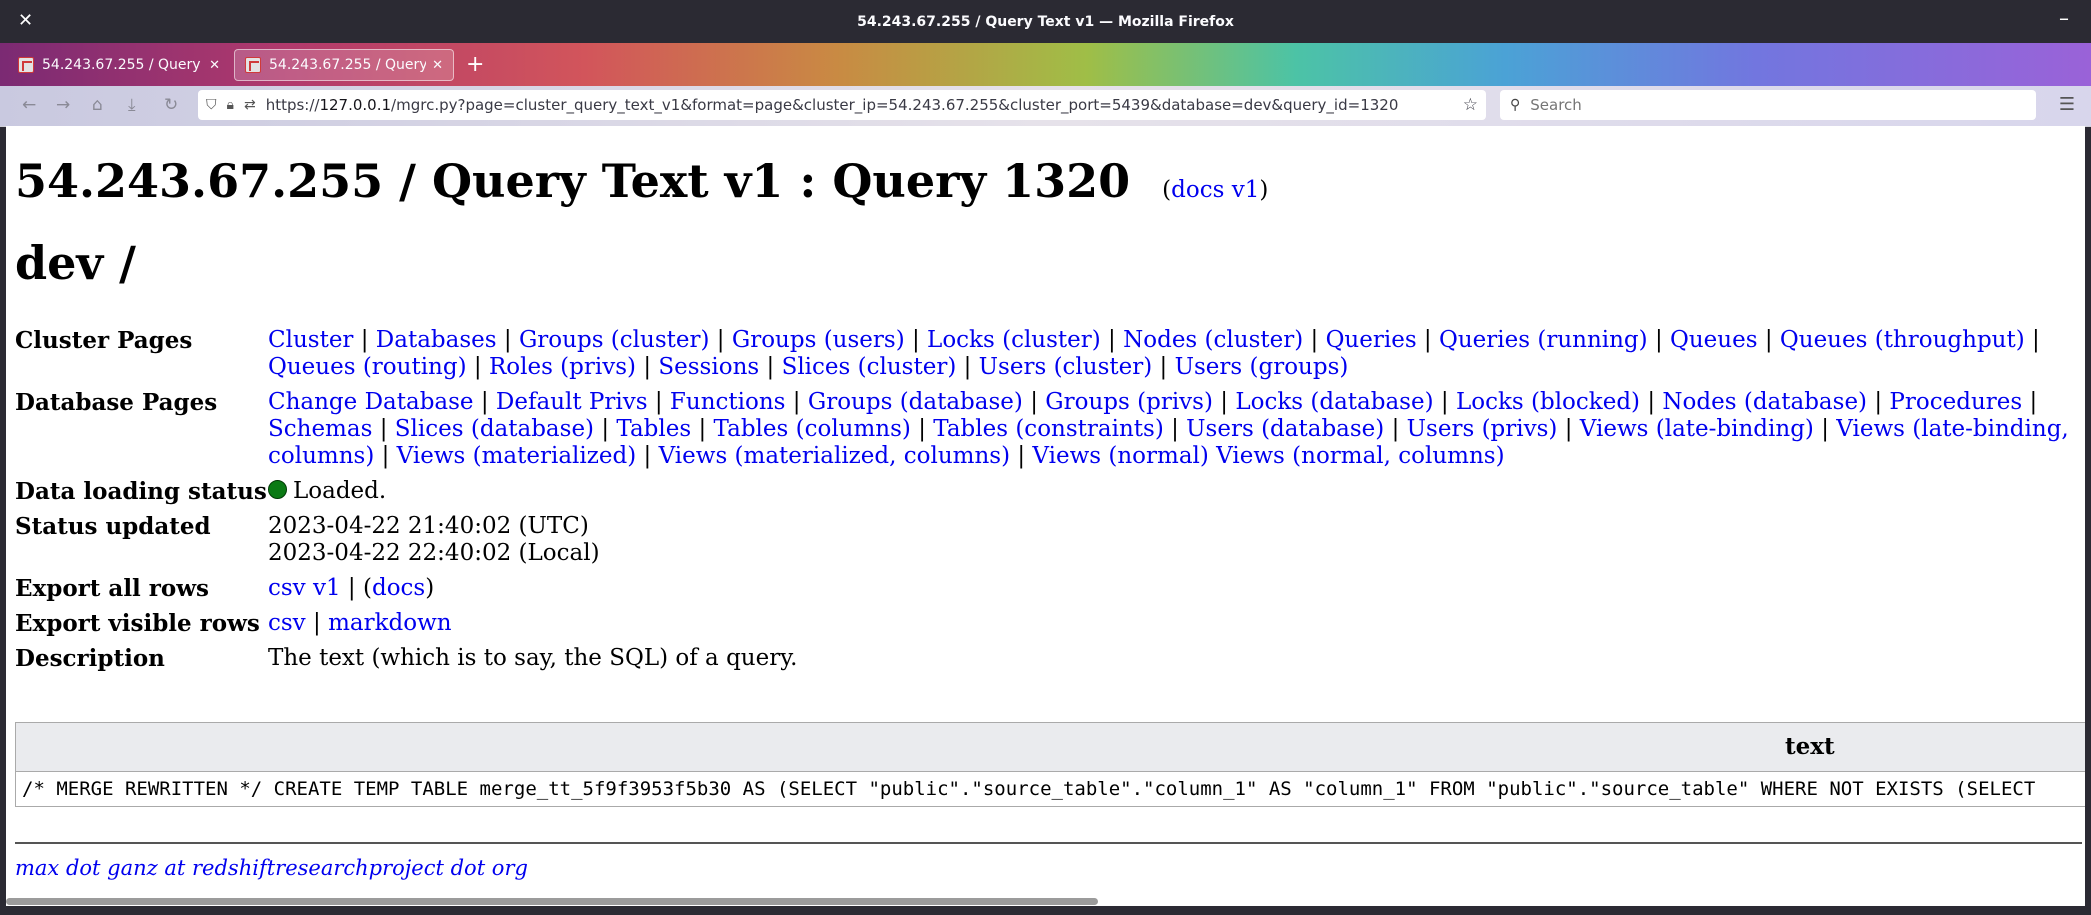 The image size is (2091, 915). What do you see at coordinates (728, 402) in the screenshot?
I see `database-page-link: Functions` at bounding box center [728, 402].